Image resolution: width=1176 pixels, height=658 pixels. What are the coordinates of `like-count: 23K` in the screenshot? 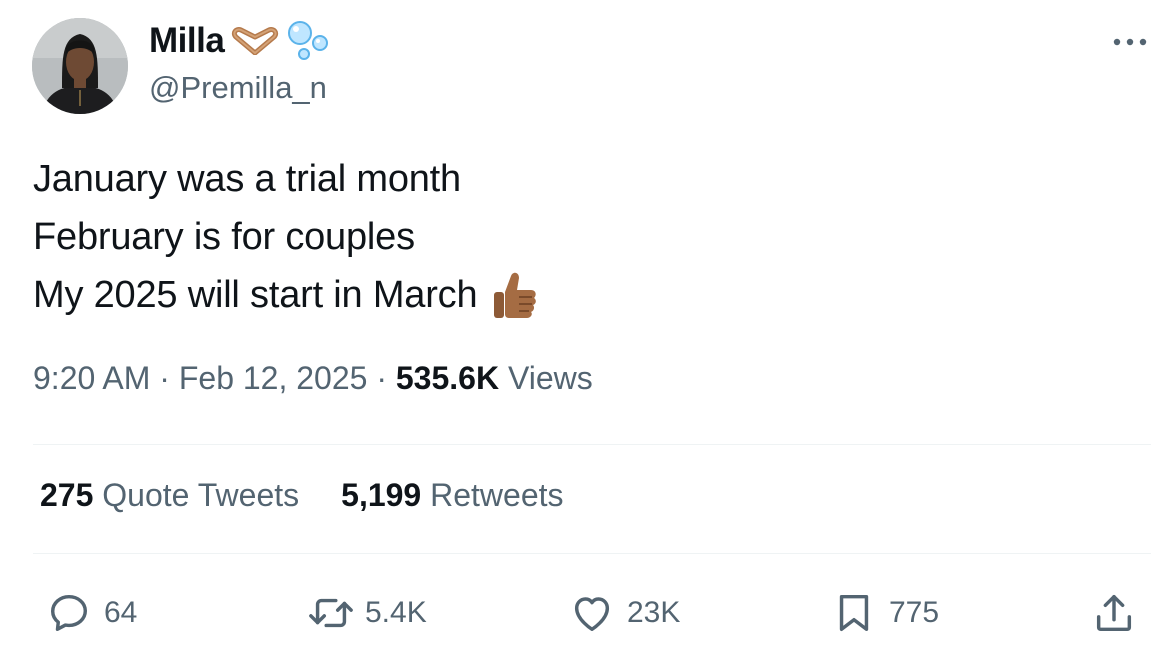 It's located at (654, 612).